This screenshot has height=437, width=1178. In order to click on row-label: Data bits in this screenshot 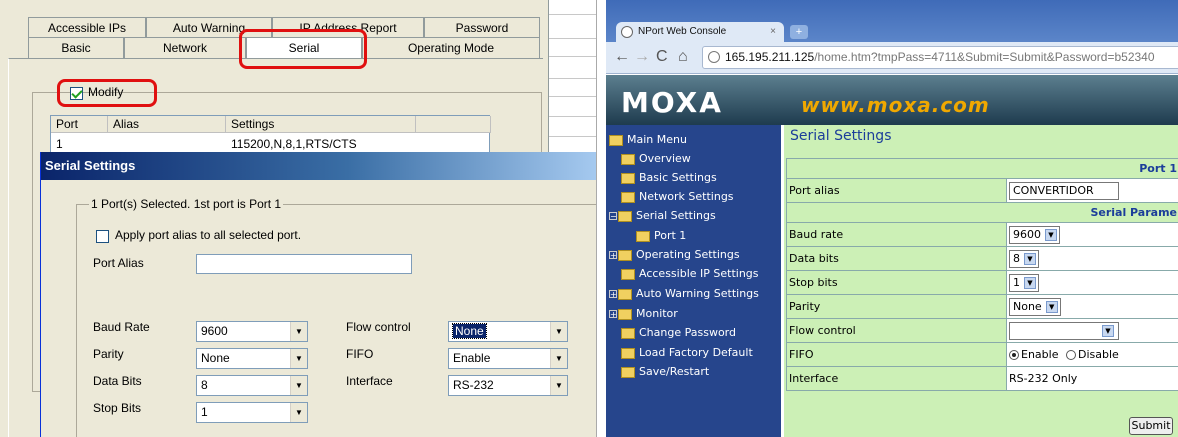, I will do `click(896, 258)`.